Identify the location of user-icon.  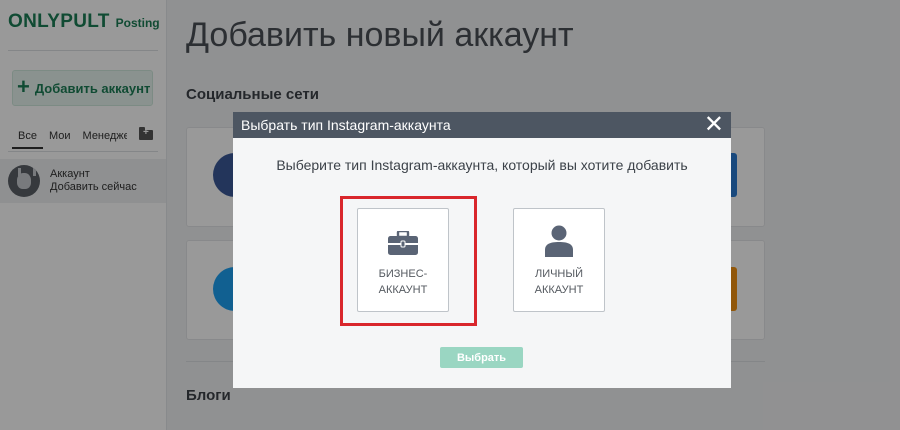
(559, 241).